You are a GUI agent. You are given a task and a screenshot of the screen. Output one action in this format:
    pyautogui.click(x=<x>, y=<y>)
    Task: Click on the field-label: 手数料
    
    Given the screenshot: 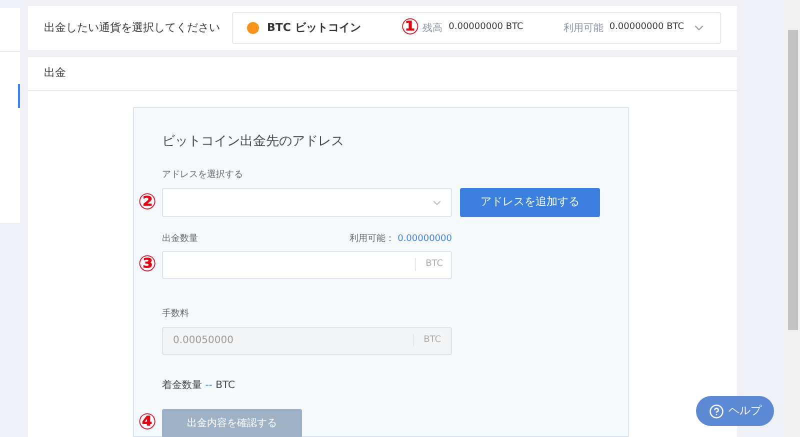 What is the action you would take?
    pyautogui.click(x=175, y=313)
    